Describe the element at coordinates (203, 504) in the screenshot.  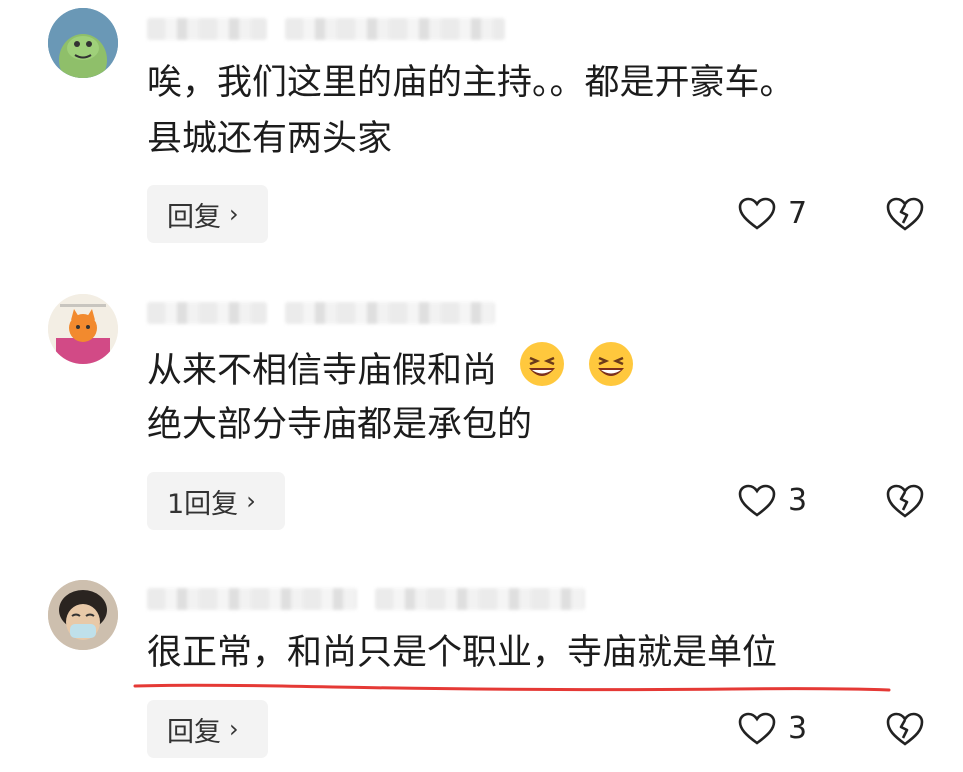
I see `reply-label: 1回复` at that location.